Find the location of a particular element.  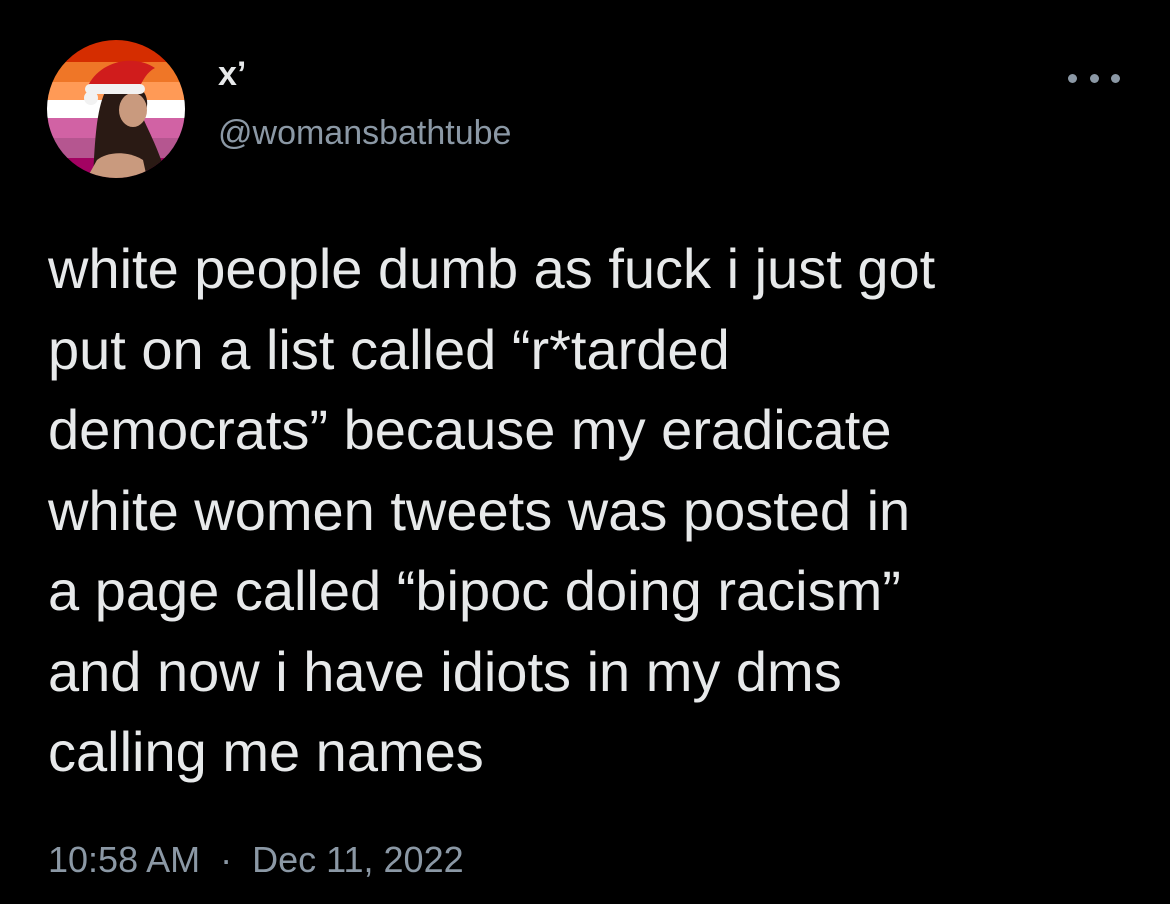

tweet-timestamp: 10:58 AM · Dec 11, 2022 is located at coordinates (256, 860).